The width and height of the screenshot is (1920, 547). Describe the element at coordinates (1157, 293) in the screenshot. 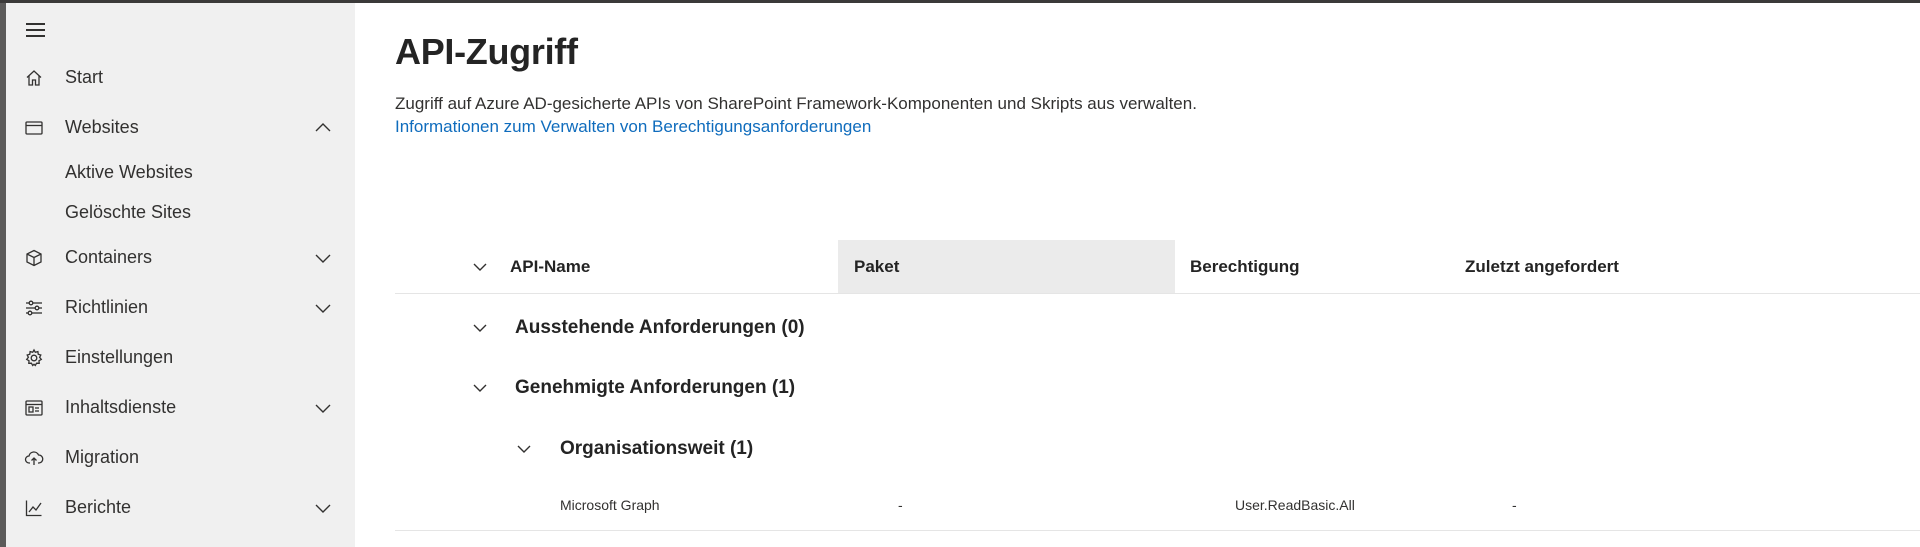

I see `table-header-divider` at that location.